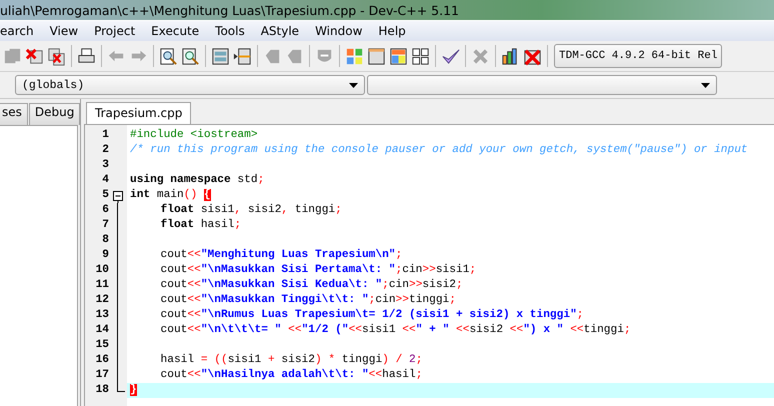 The image size is (774, 406). What do you see at coordinates (105, 165) in the screenshot?
I see `line-number: 3` at bounding box center [105, 165].